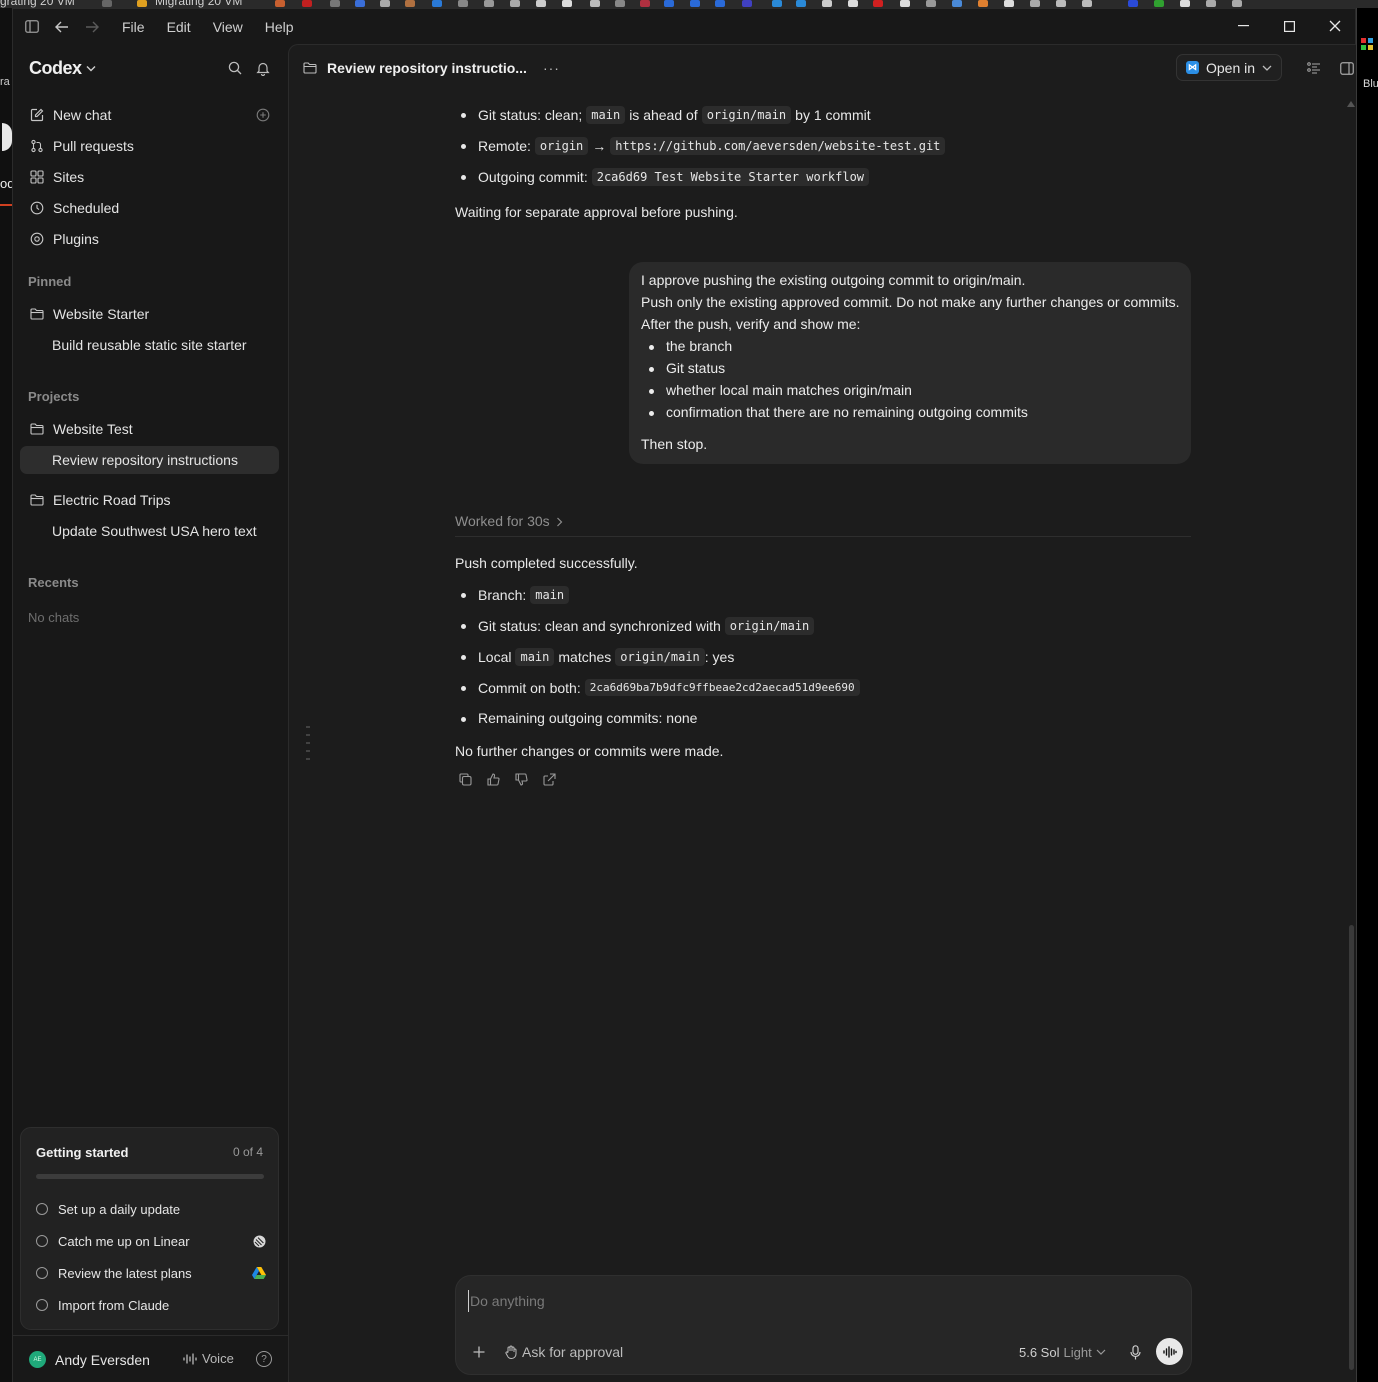  What do you see at coordinates (308, 745) in the screenshot?
I see `drag-handle-icon` at bounding box center [308, 745].